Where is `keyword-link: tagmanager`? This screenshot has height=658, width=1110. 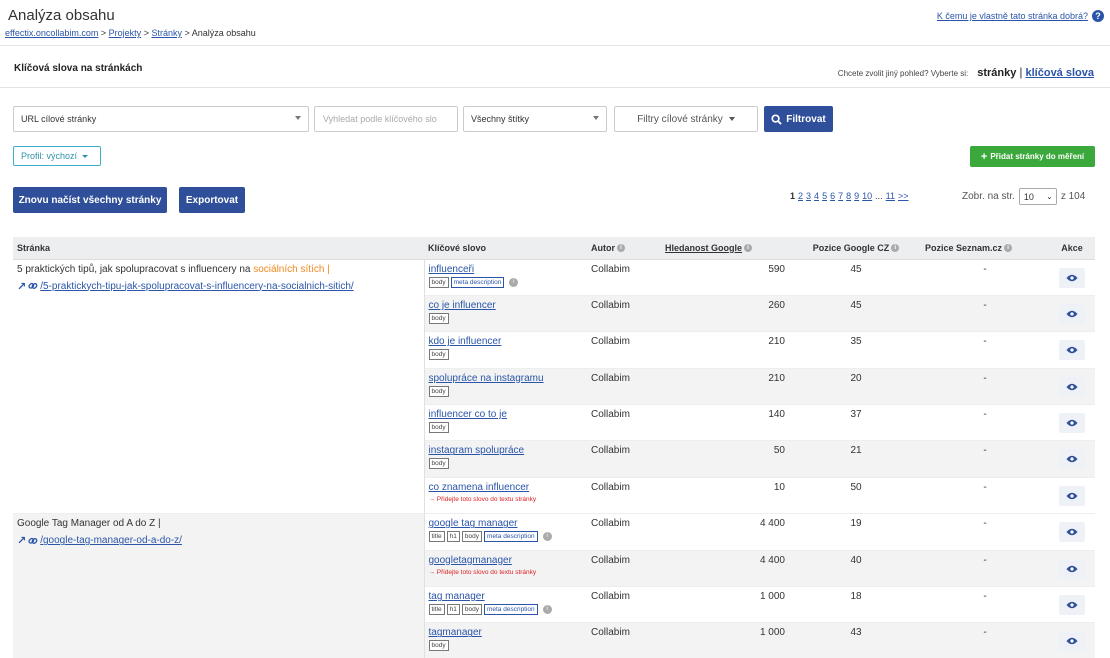
keyword-link: tagmanager is located at coordinates (455, 632).